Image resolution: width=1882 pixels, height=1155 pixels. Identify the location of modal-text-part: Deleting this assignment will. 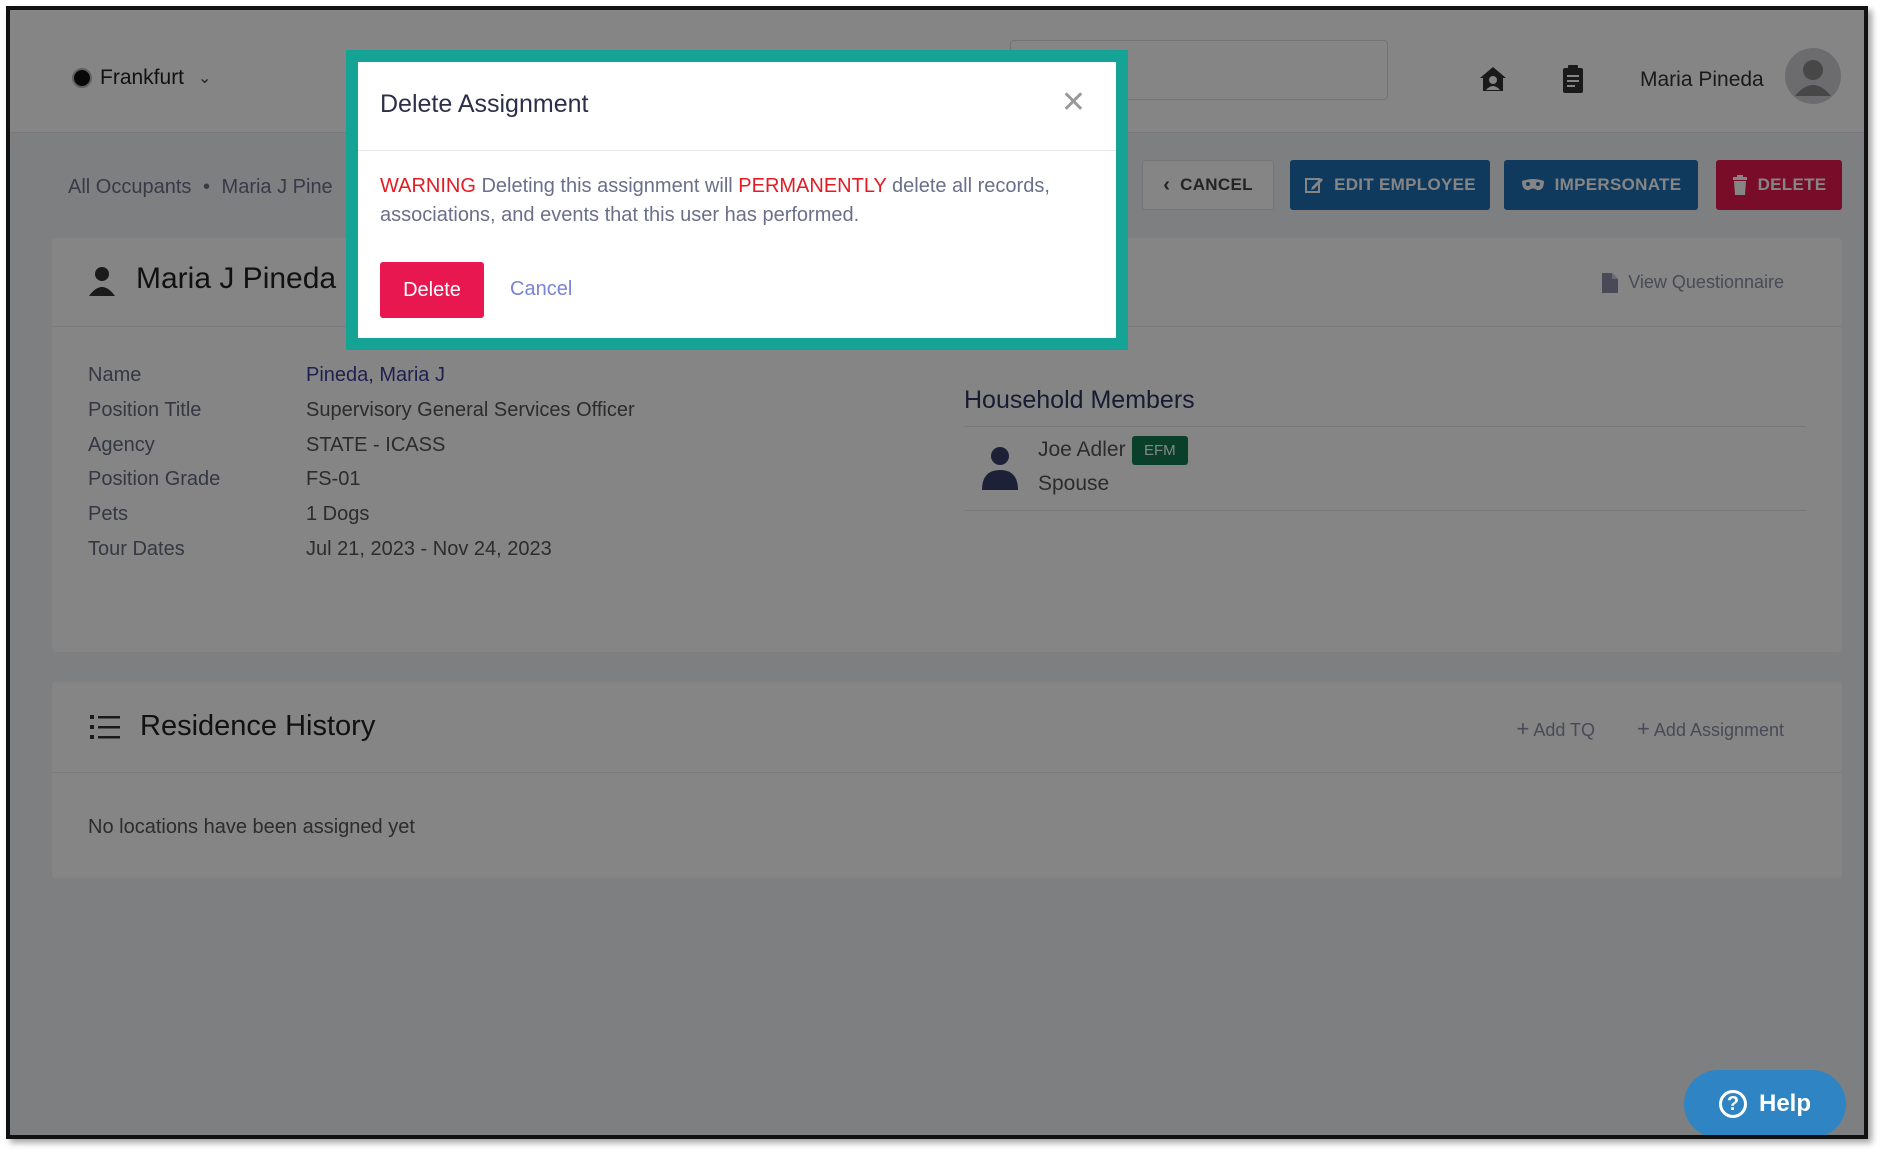
(607, 186).